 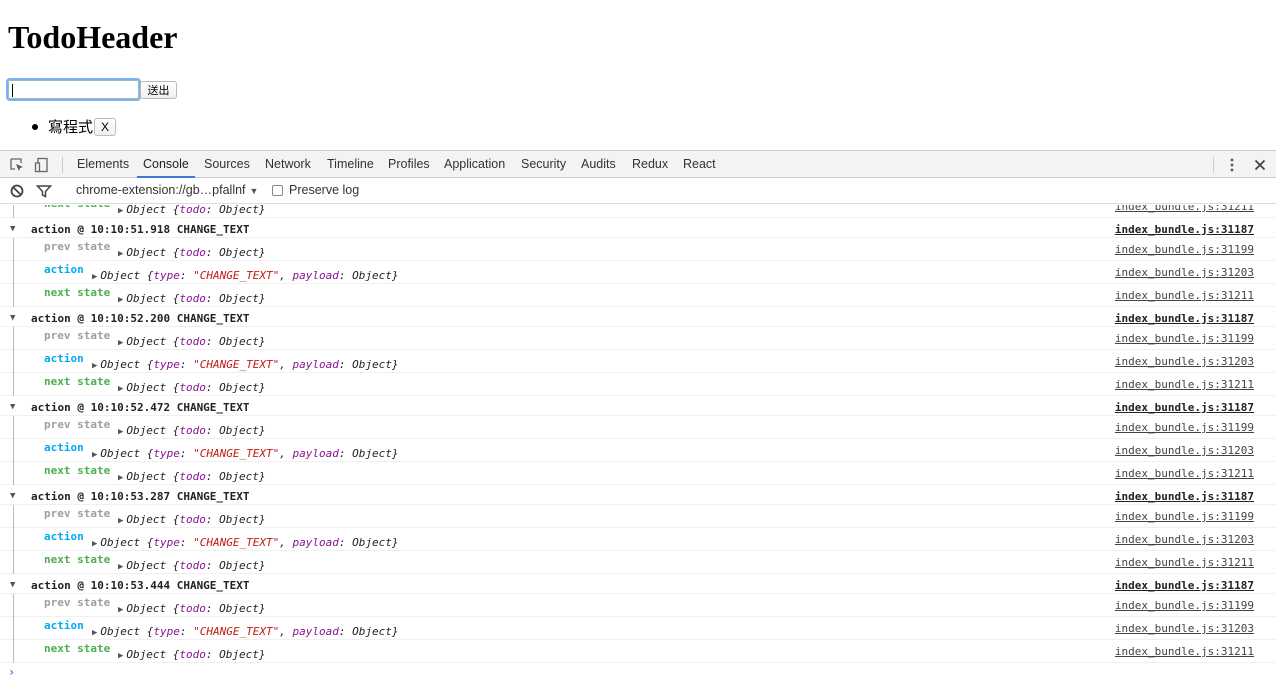 What do you see at coordinates (277, 190) in the screenshot?
I see `preserve-log-checkbox` at bounding box center [277, 190].